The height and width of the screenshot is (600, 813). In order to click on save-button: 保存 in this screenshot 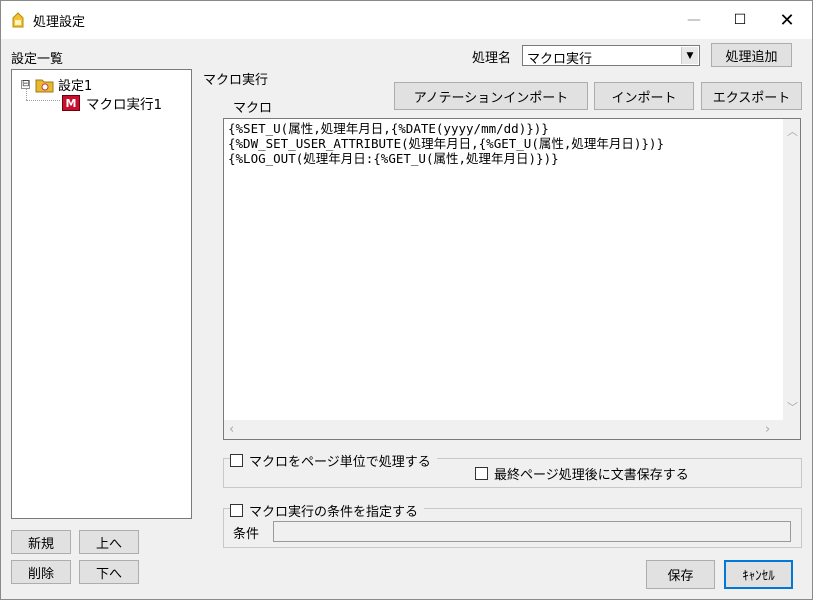, I will do `click(680, 574)`.